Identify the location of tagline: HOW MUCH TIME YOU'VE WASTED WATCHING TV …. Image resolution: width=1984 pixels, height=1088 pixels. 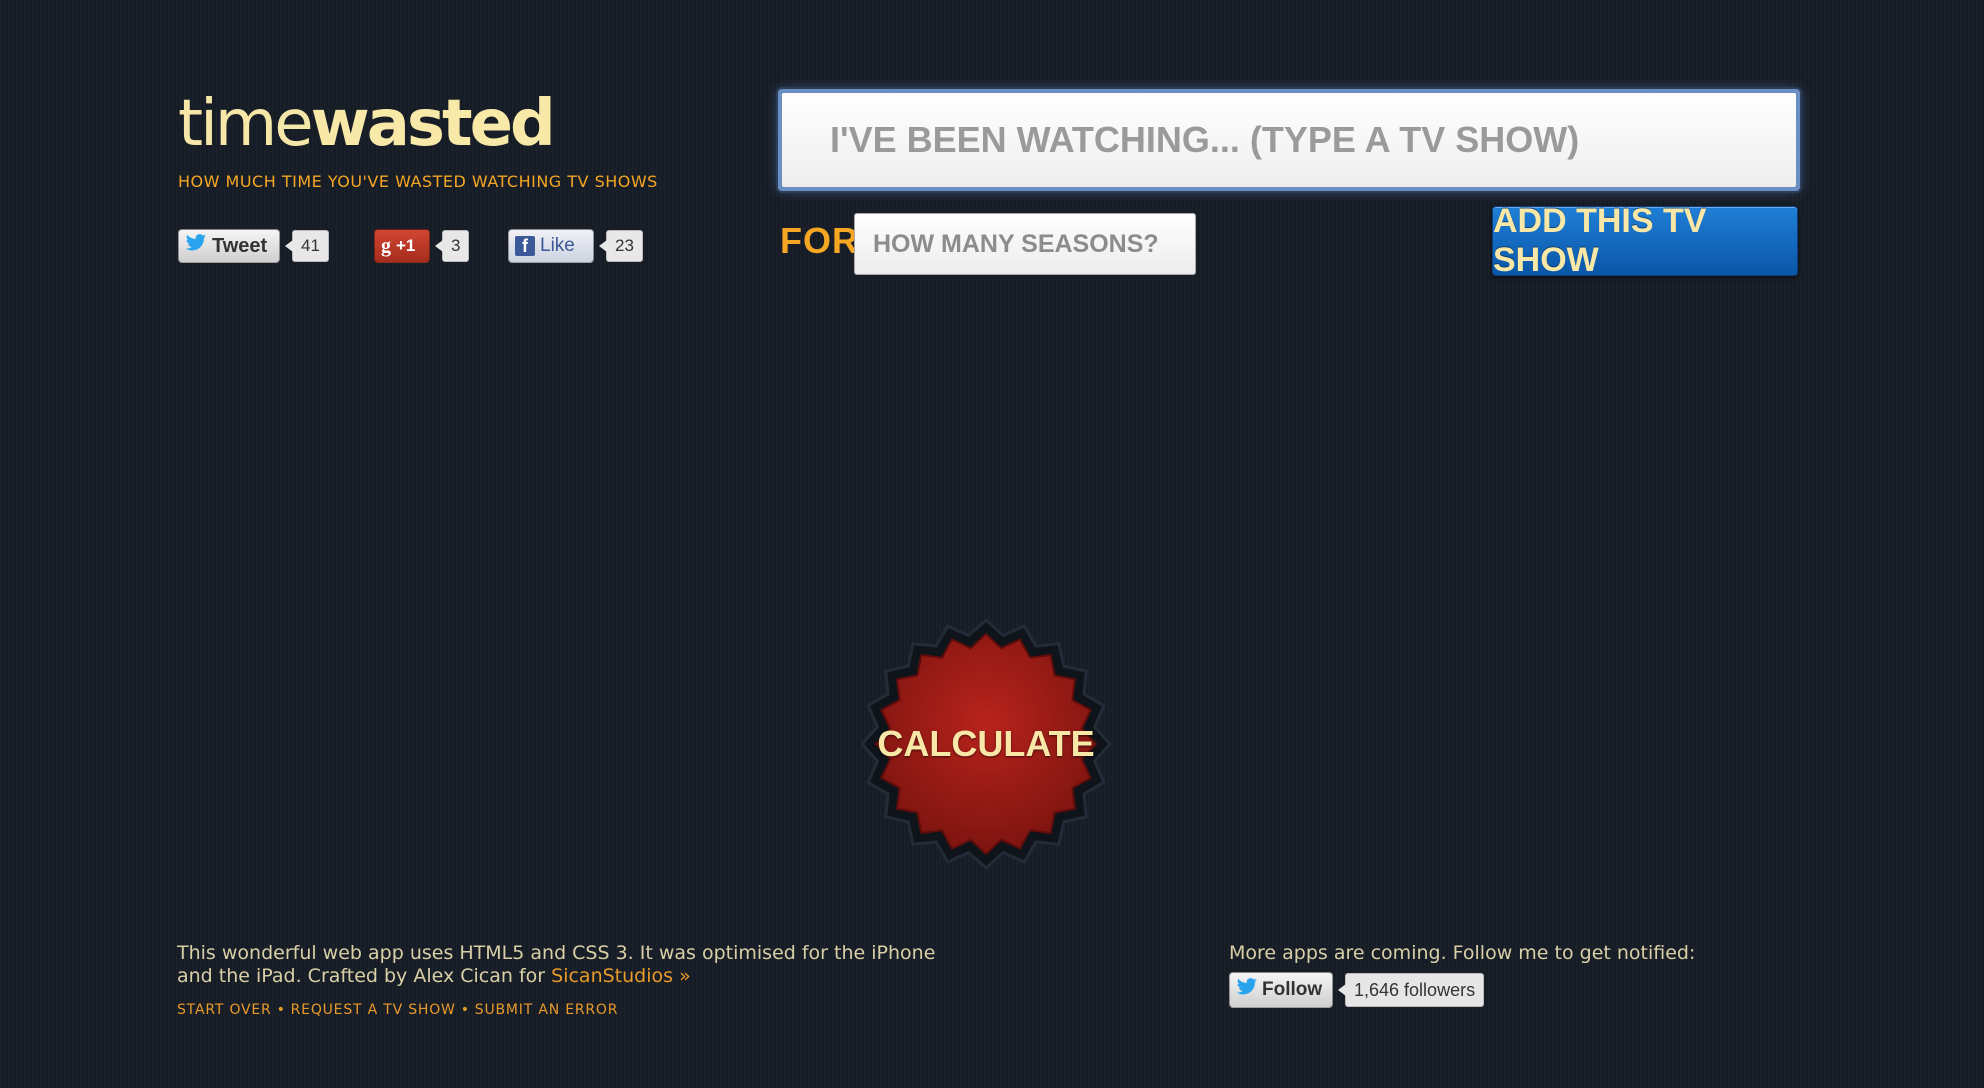
(418, 181).